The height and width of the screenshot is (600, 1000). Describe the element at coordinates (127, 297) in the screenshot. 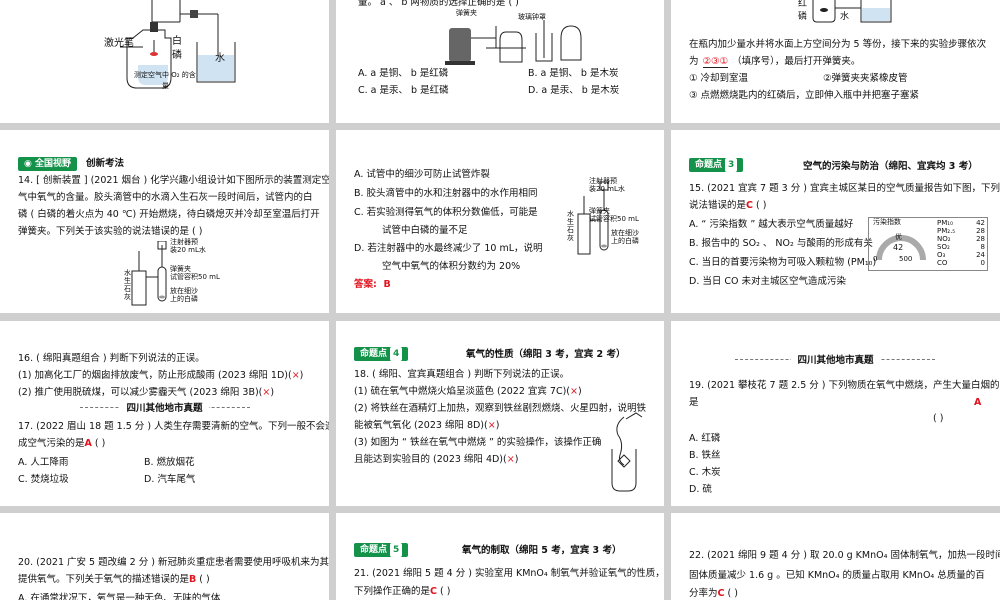

I see `label-quicklime-4: 灰` at that location.